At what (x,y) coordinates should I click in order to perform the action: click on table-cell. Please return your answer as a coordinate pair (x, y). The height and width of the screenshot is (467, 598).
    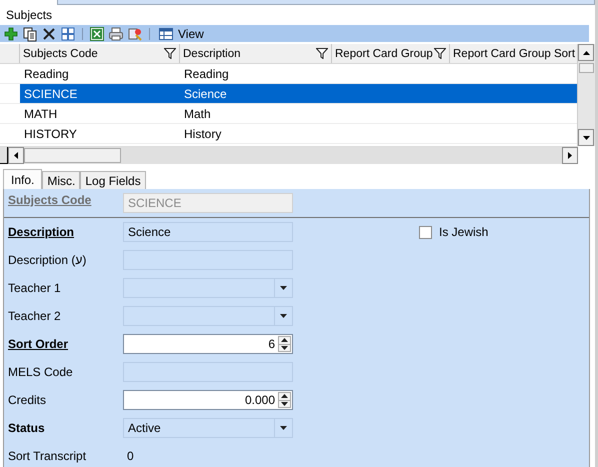
    Looking at the image, I should click on (514, 93).